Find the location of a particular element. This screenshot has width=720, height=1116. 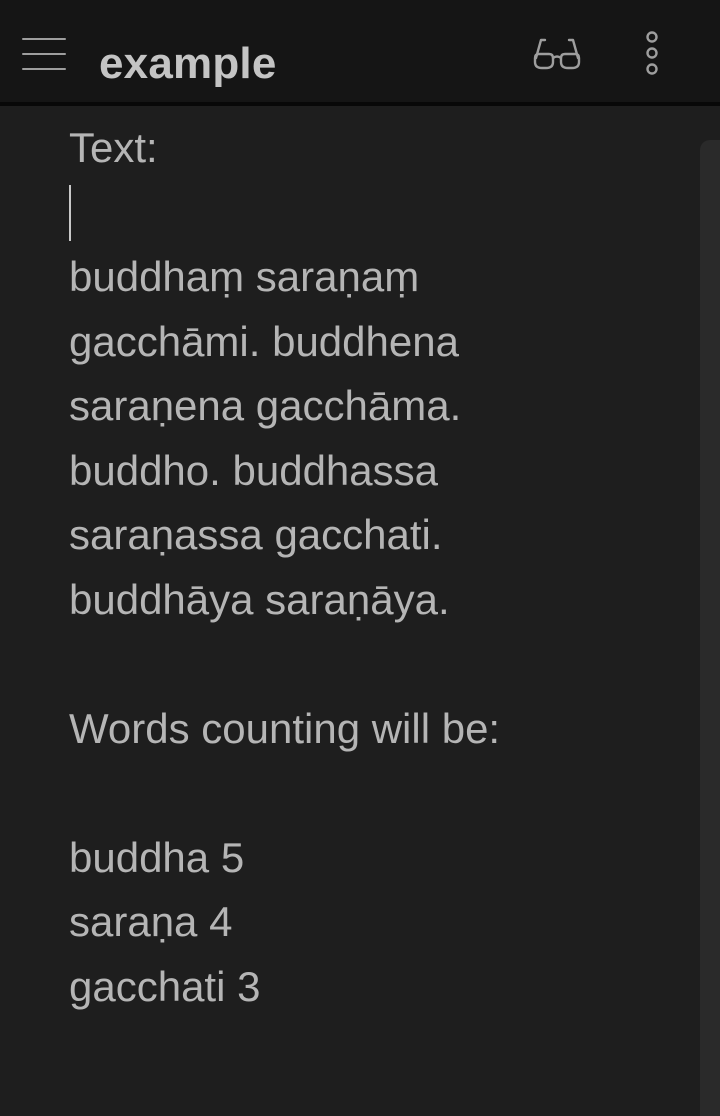

top-app-bar: example is located at coordinates (360, 53).